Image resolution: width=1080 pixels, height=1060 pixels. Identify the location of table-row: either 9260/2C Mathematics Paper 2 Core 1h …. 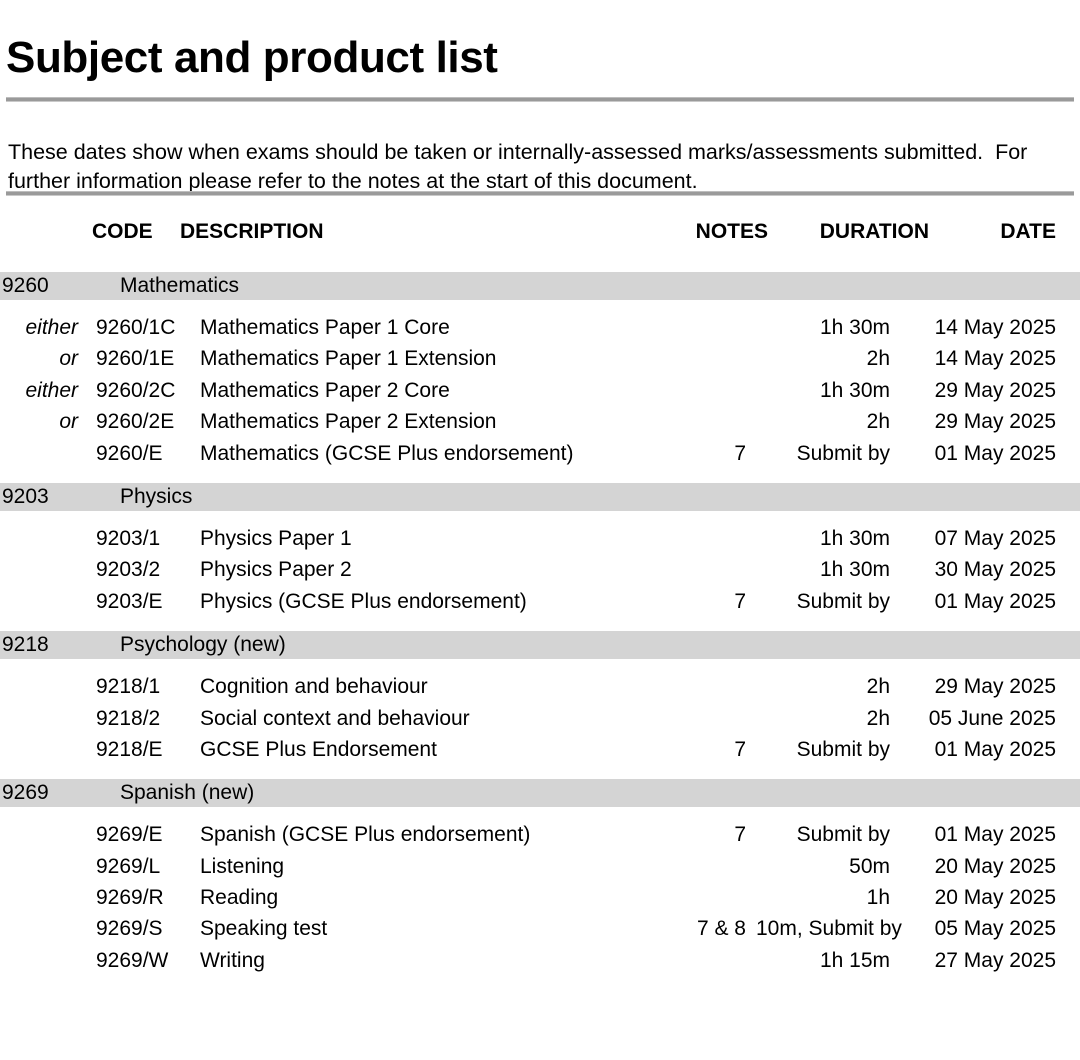
(540, 390).